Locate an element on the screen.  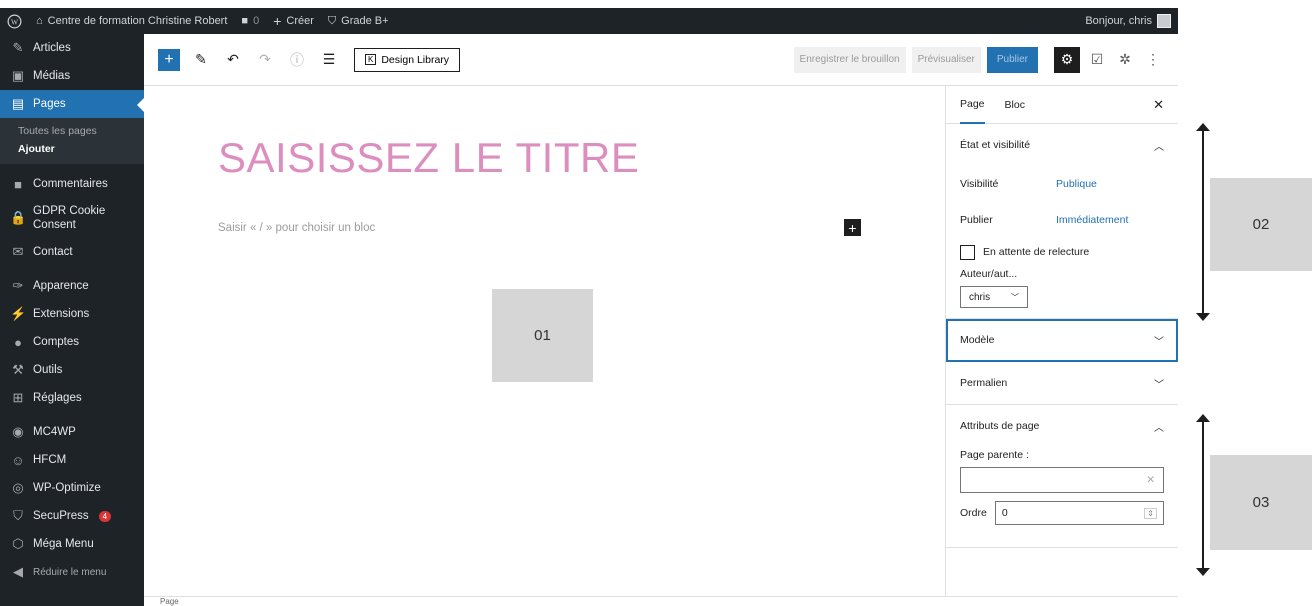
panel-permalink: Permalien ﹀ is located at coordinates (1062, 383).